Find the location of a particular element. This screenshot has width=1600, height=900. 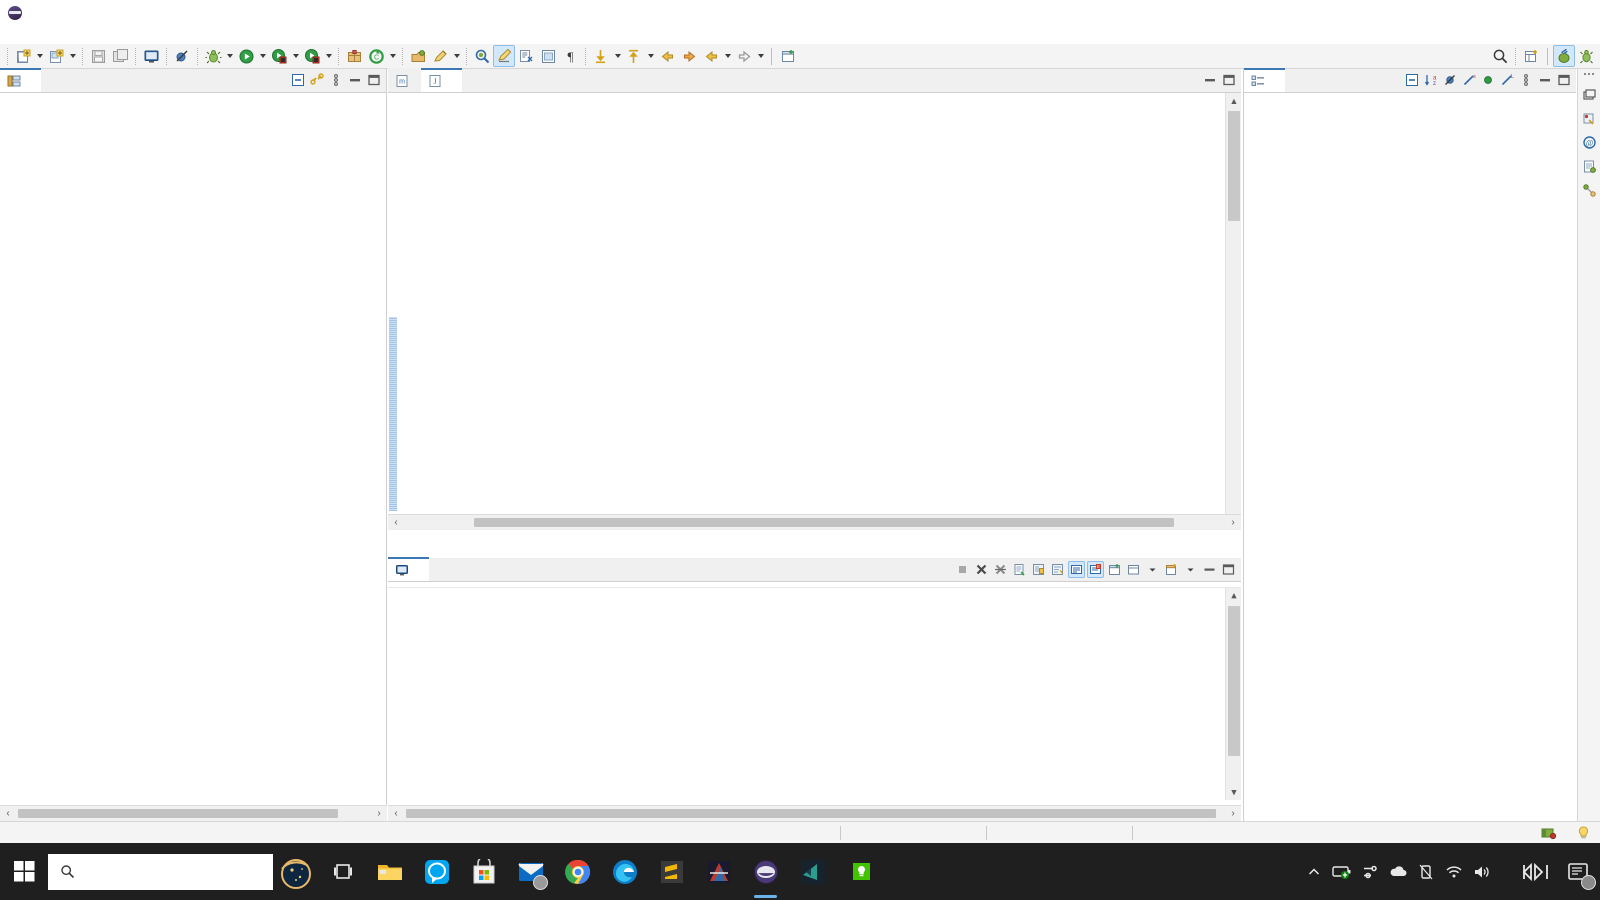

chevron-down-icon is located at coordinates (1190, 569).